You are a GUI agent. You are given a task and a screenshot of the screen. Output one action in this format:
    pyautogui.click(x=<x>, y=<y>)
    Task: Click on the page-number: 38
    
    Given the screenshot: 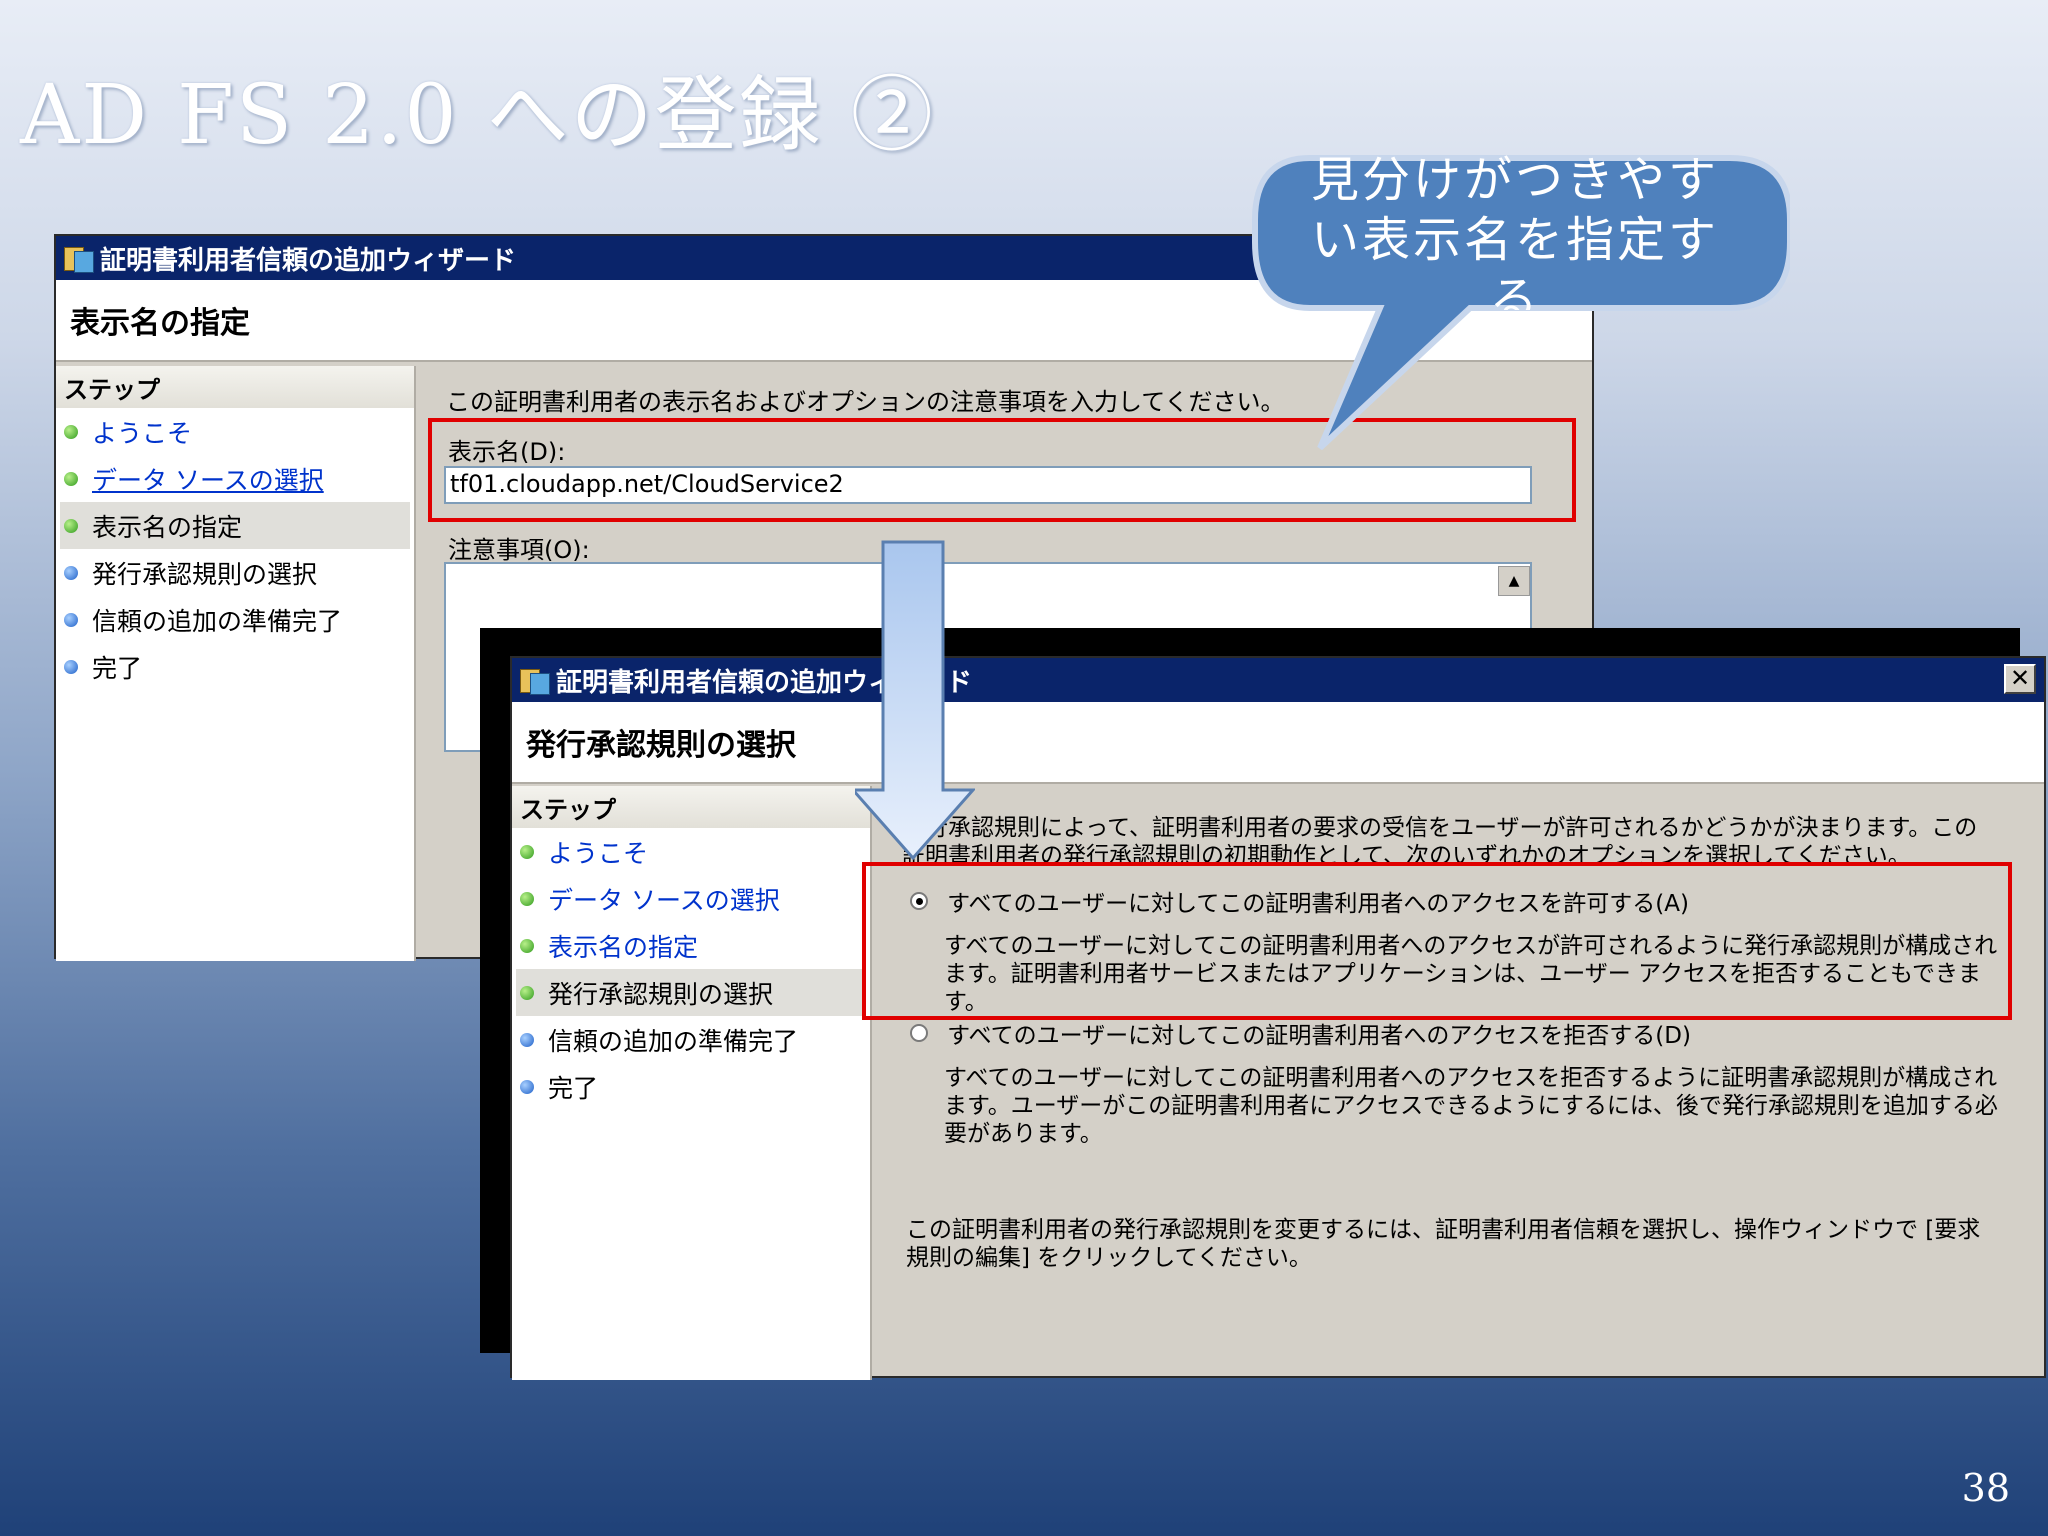 What is the action you would take?
    pyautogui.click(x=1985, y=1488)
    